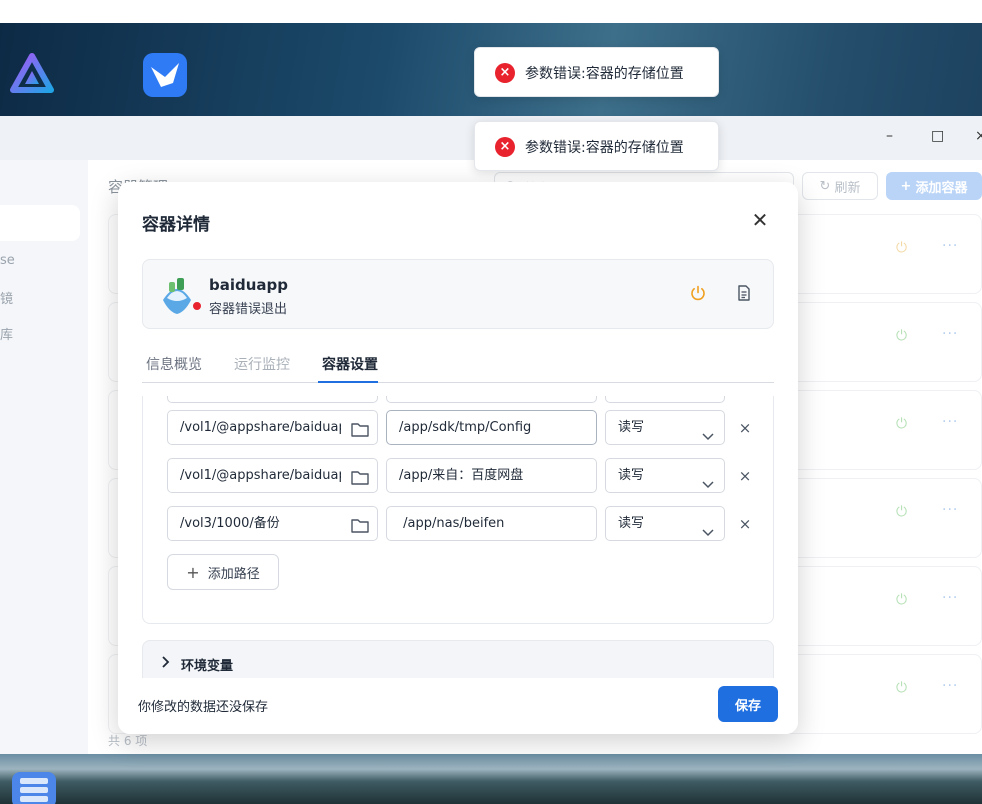  Describe the element at coordinates (348, 382) in the screenshot. I see `active-tab-indicator` at that location.